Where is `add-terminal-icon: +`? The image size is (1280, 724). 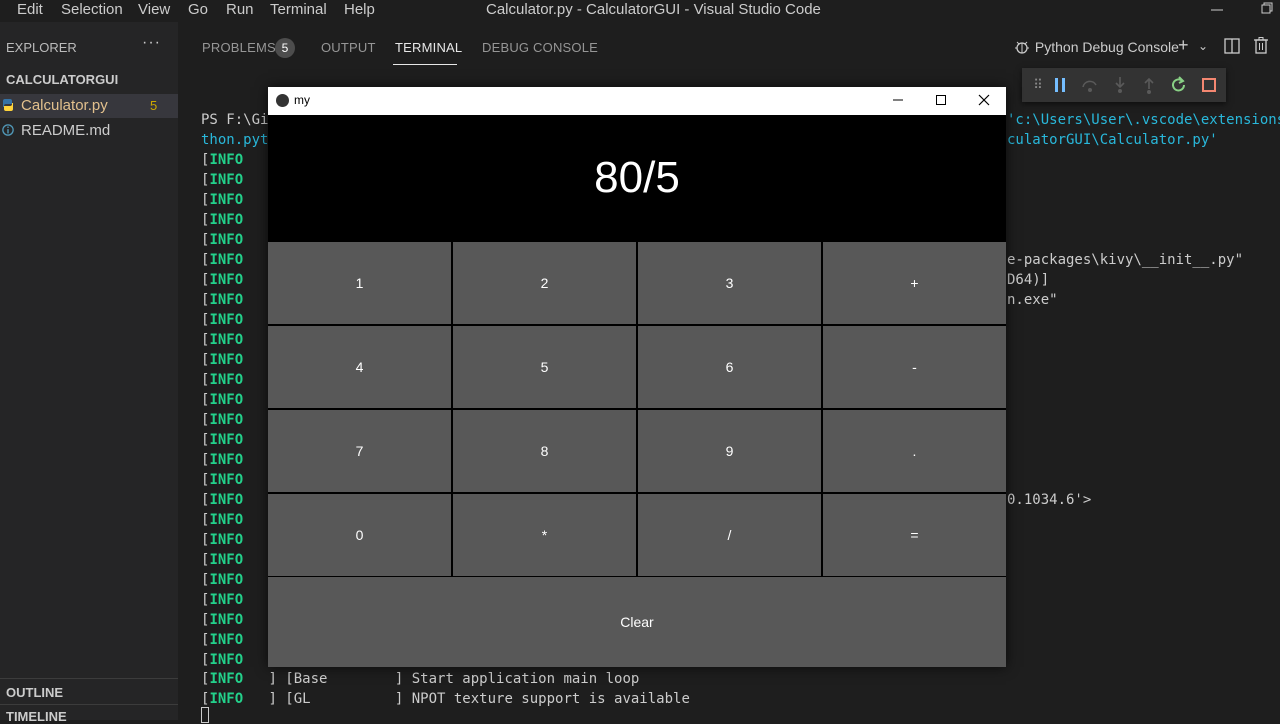 add-terminal-icon: + is located at coordinates (1183, 45).